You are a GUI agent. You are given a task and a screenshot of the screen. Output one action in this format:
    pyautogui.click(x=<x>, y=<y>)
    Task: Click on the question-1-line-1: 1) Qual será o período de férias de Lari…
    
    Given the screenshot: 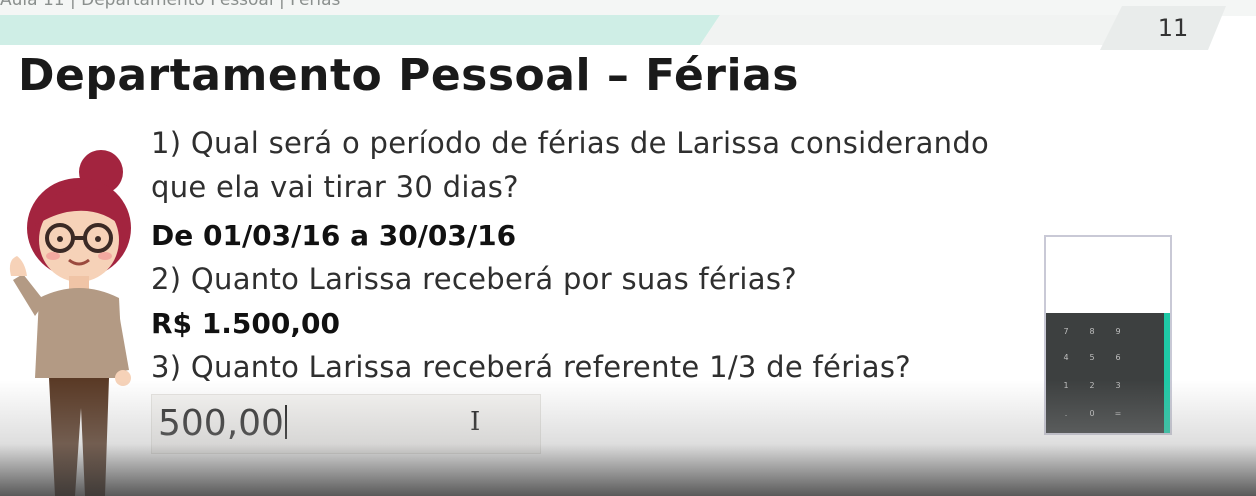 What is the action you would take?
    pyautogui.click(x=570, y=143)
    